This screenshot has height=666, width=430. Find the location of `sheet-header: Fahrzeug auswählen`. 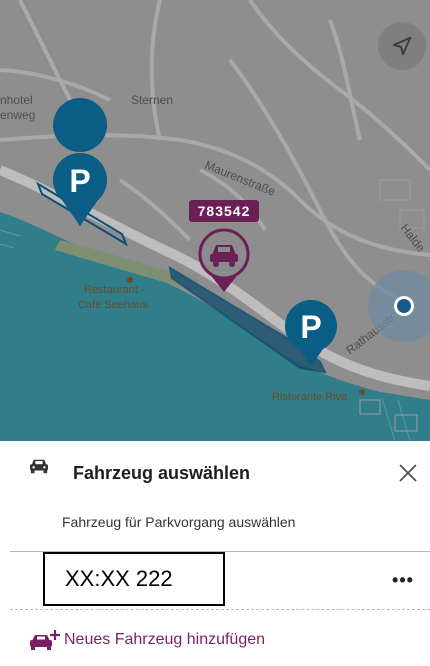

sheet-header: Fahrzeug auswählen is located at coordinates (215, 472).